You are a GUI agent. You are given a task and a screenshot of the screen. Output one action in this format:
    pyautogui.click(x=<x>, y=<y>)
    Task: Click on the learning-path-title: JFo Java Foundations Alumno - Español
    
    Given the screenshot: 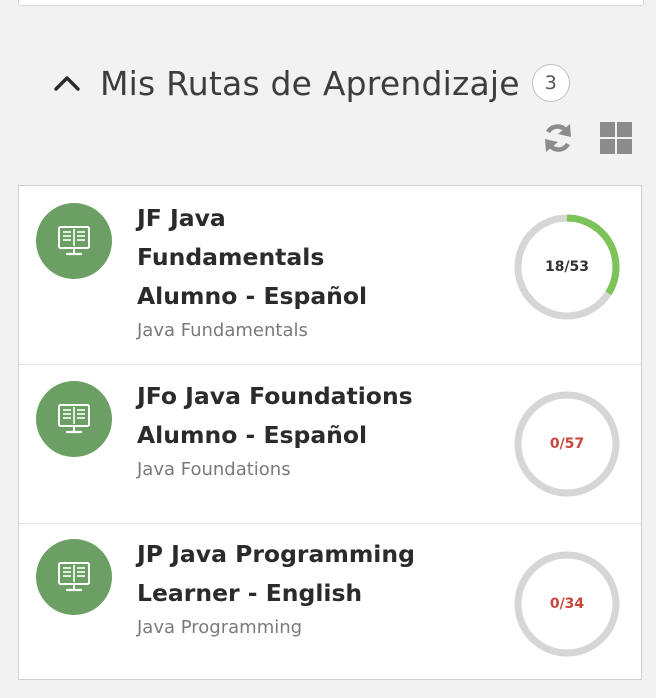 What is the action you would take?
    pyautogui.click(x=312, y=416)
    